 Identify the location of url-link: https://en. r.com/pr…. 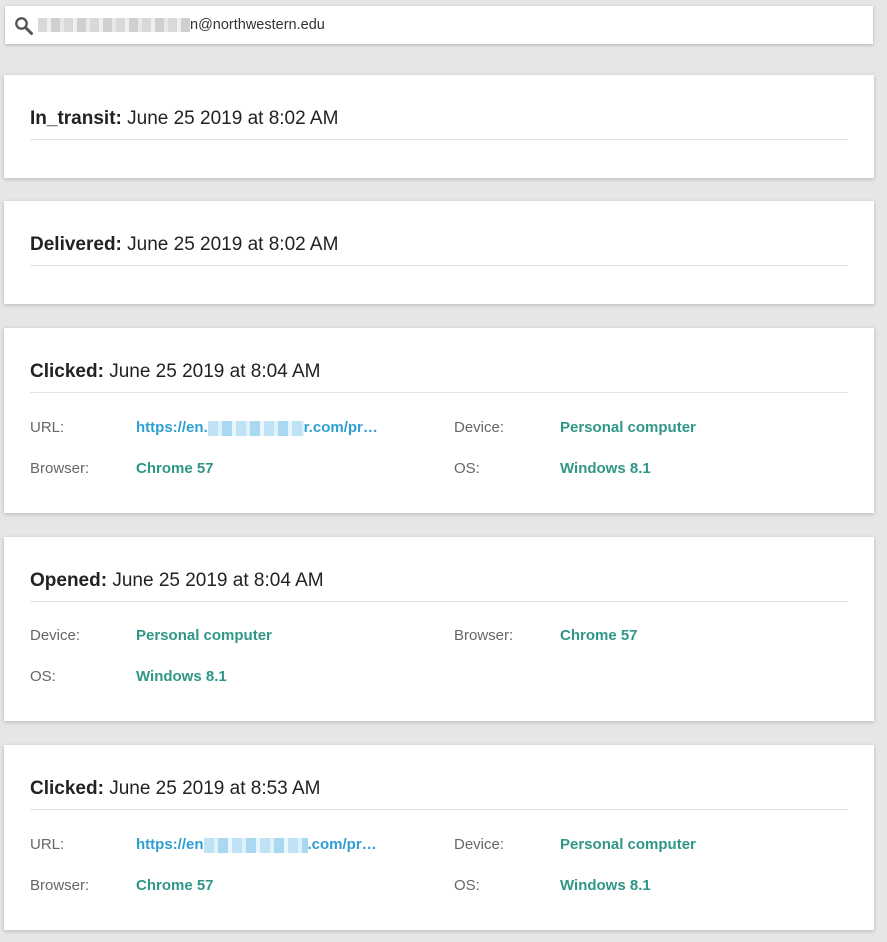
(257, 427).